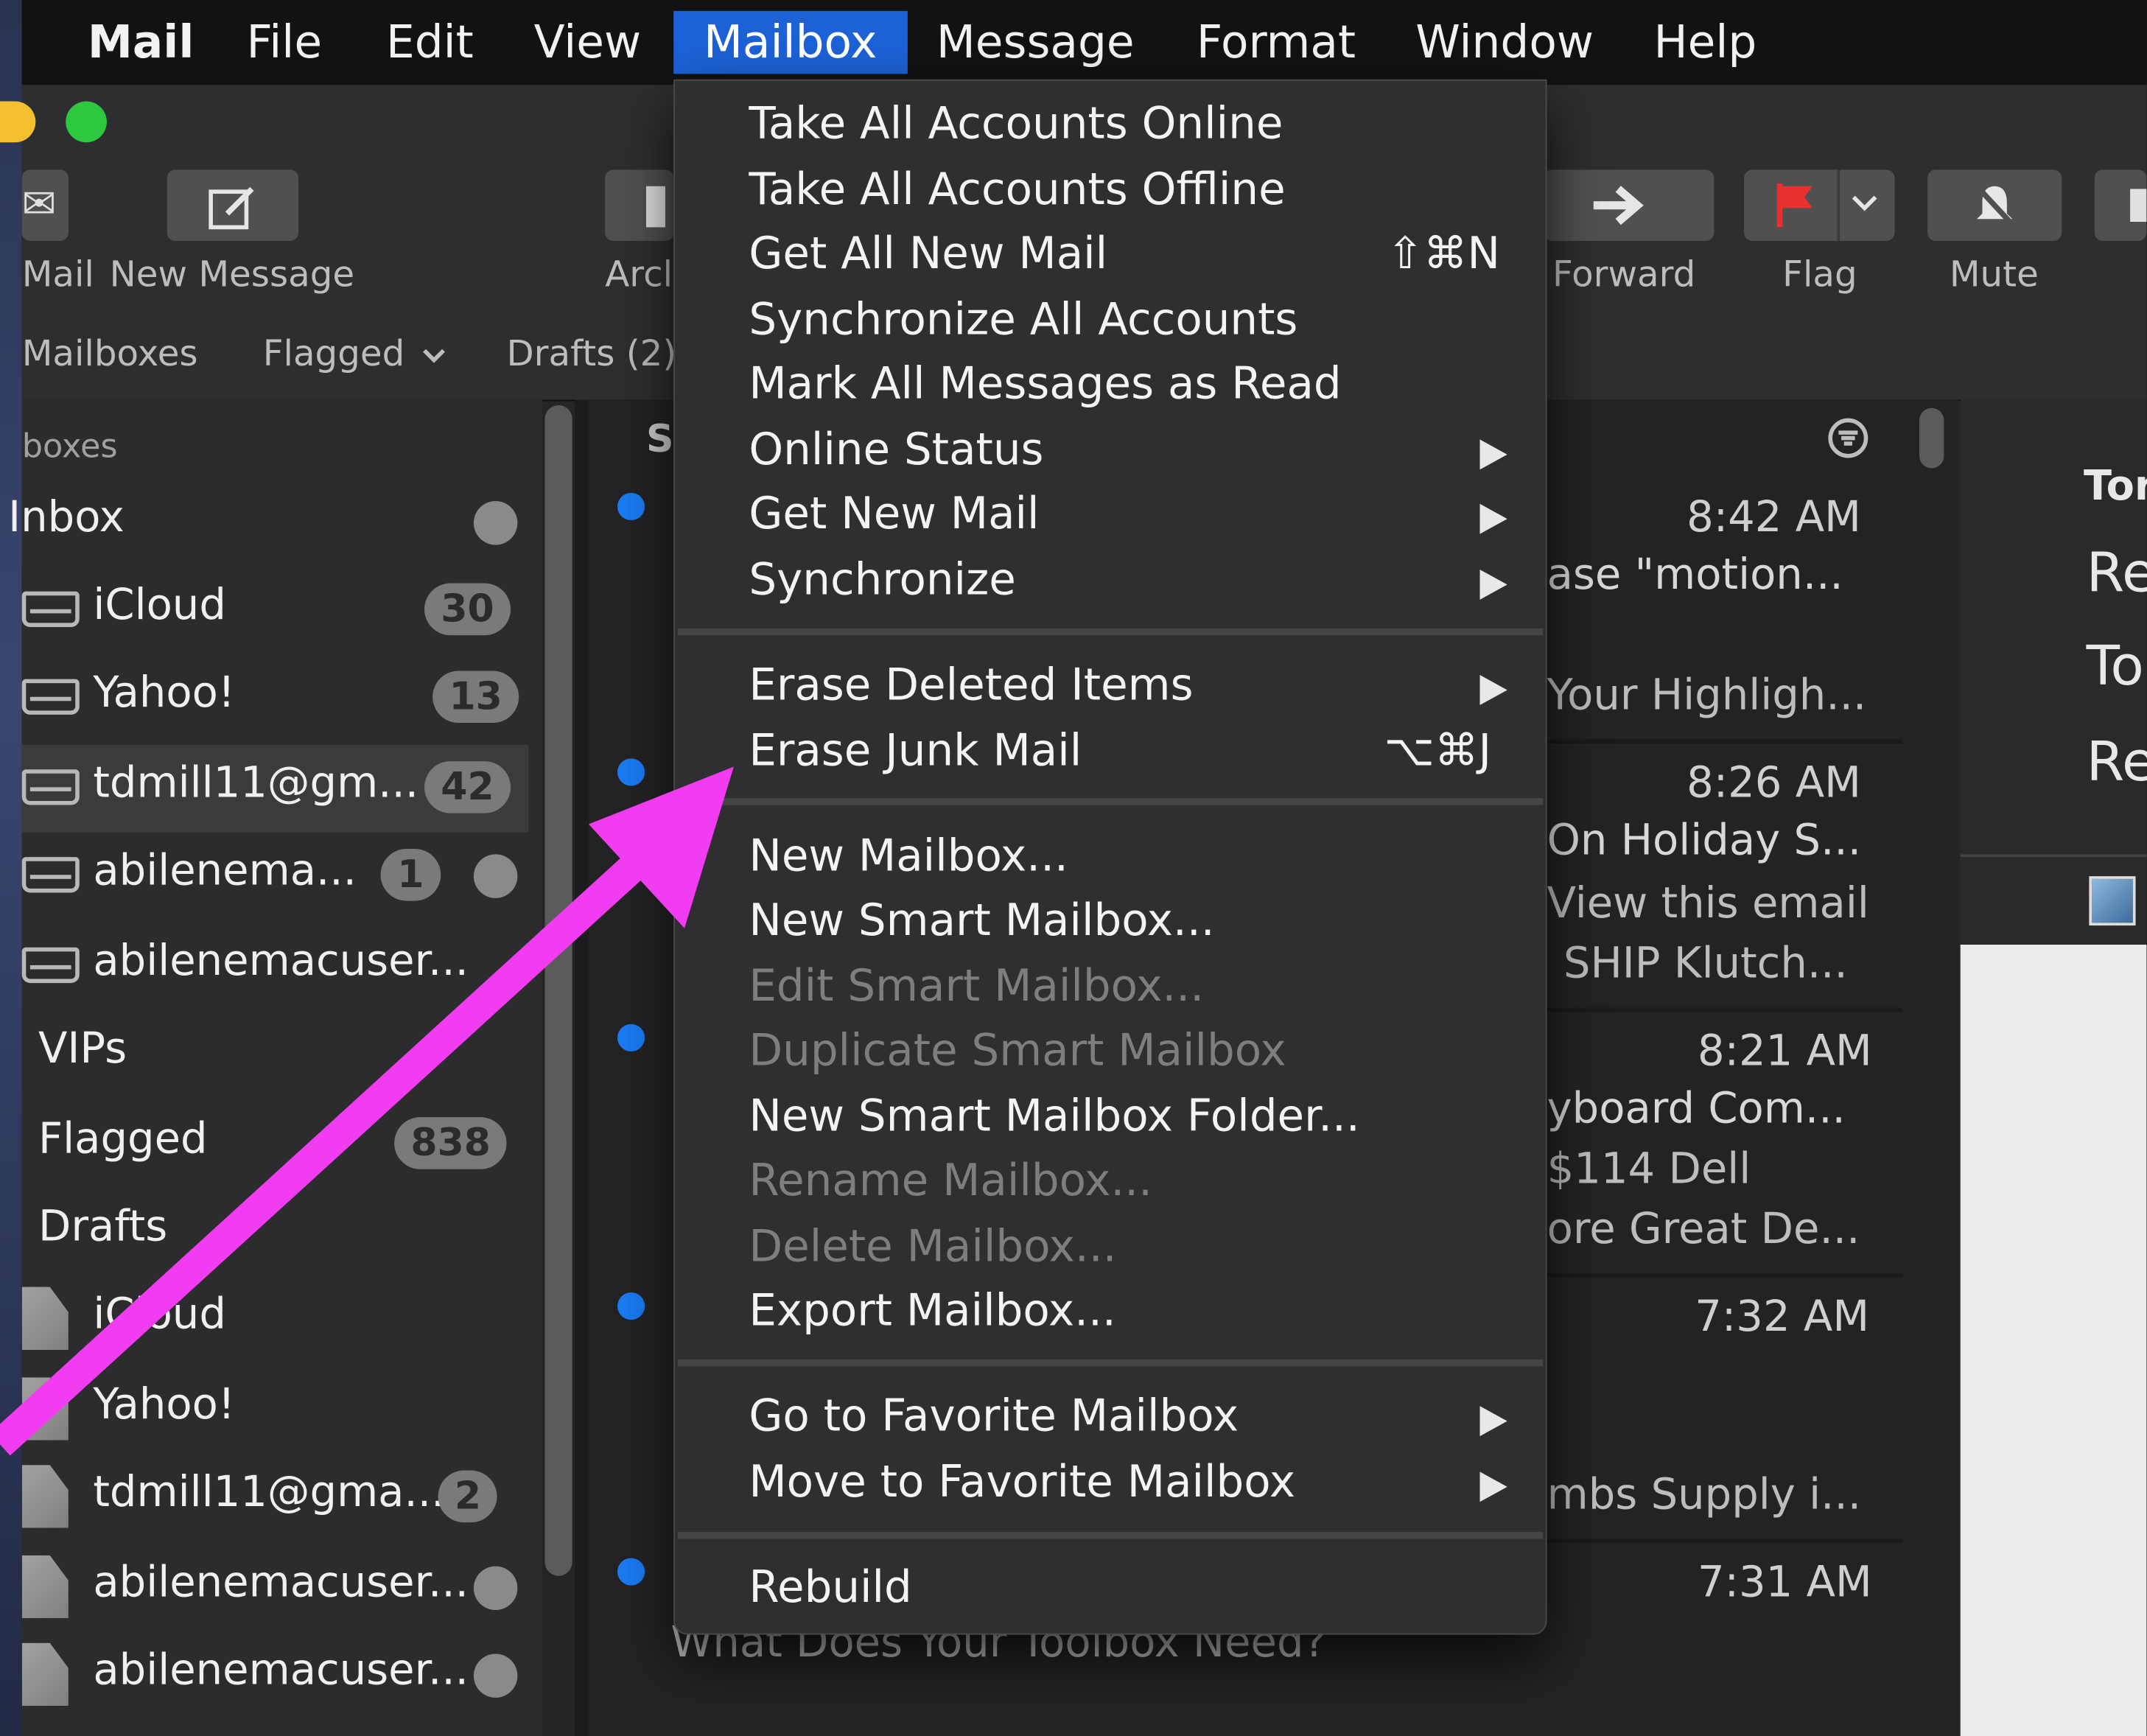  What do you see at coordinates (830, 1587) in the screenshot?
I see `menu-item-rebuild: Rebuild` at bounding box center [830, 1587].